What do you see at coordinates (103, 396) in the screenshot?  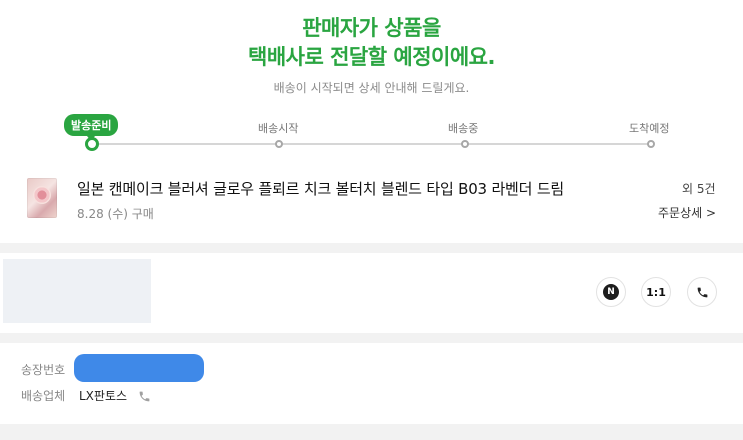 I see `carrier-name: LX판토스` at bounding box center [103, 396].